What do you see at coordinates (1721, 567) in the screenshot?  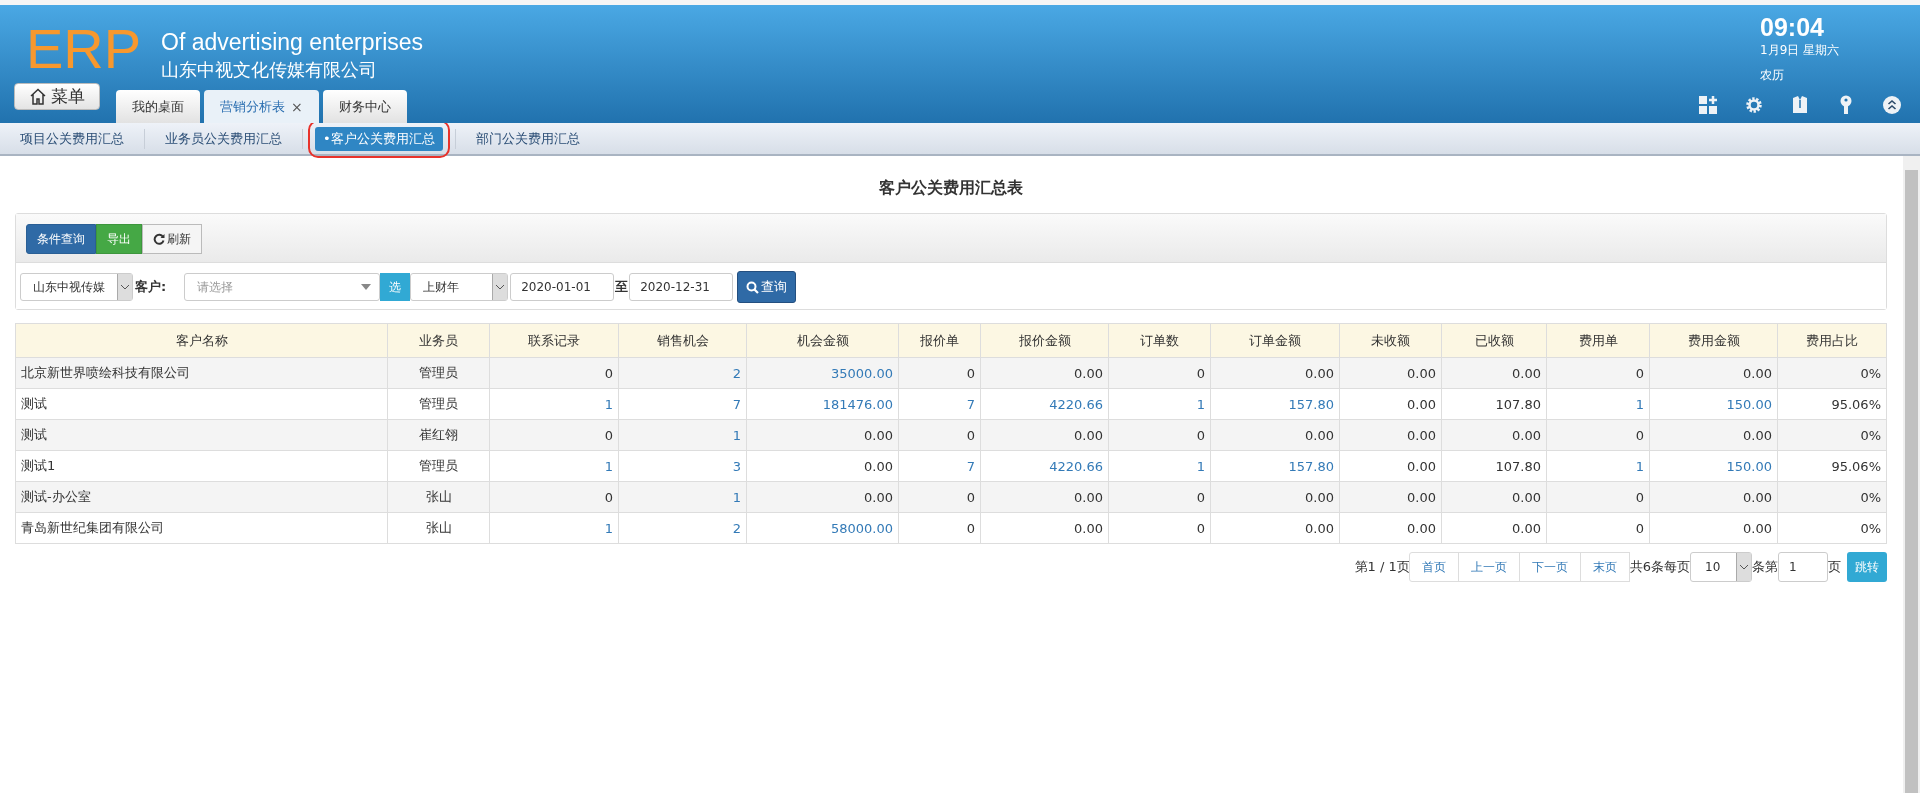 I see `page-size-select: 10` at bounding box center [1721, 567].